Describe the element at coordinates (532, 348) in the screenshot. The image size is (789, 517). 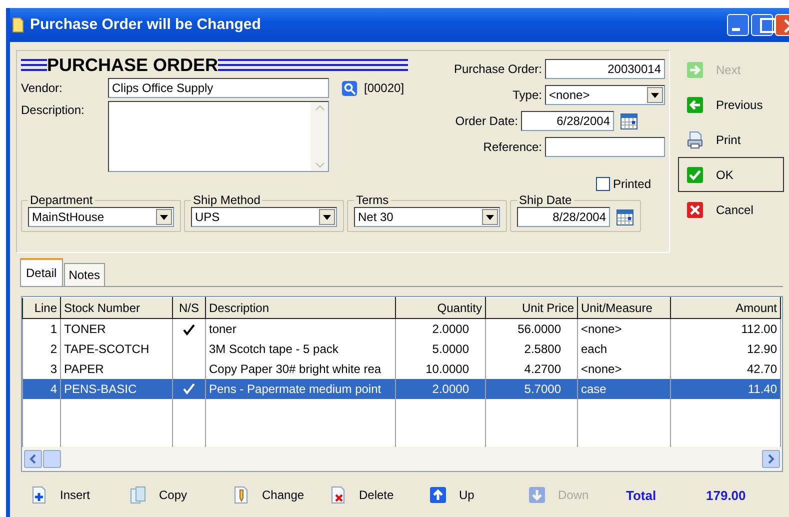
I see `table-cell: 2.5800` at that location.